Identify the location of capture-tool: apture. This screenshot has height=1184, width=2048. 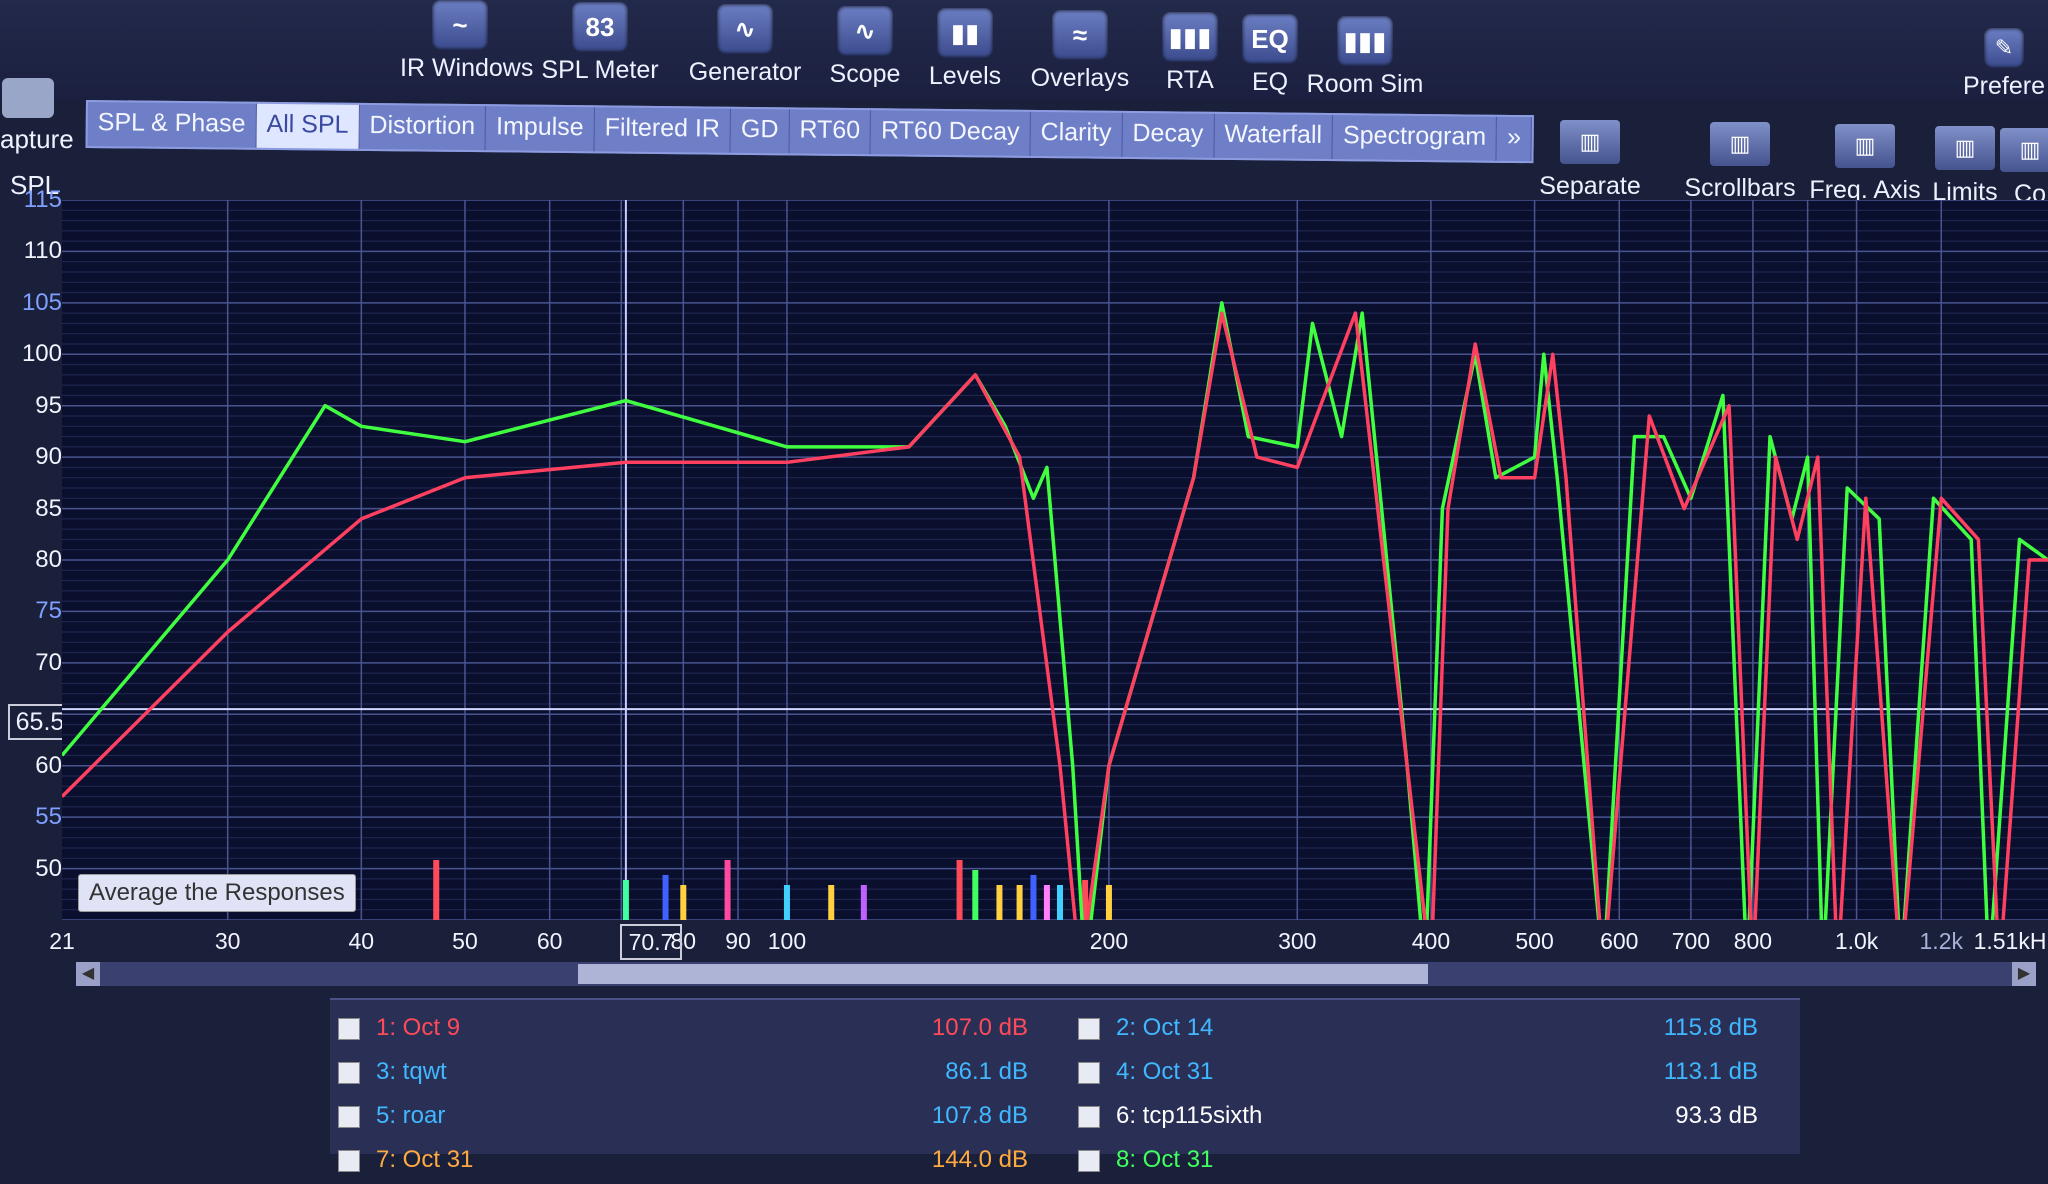
(40, 116).